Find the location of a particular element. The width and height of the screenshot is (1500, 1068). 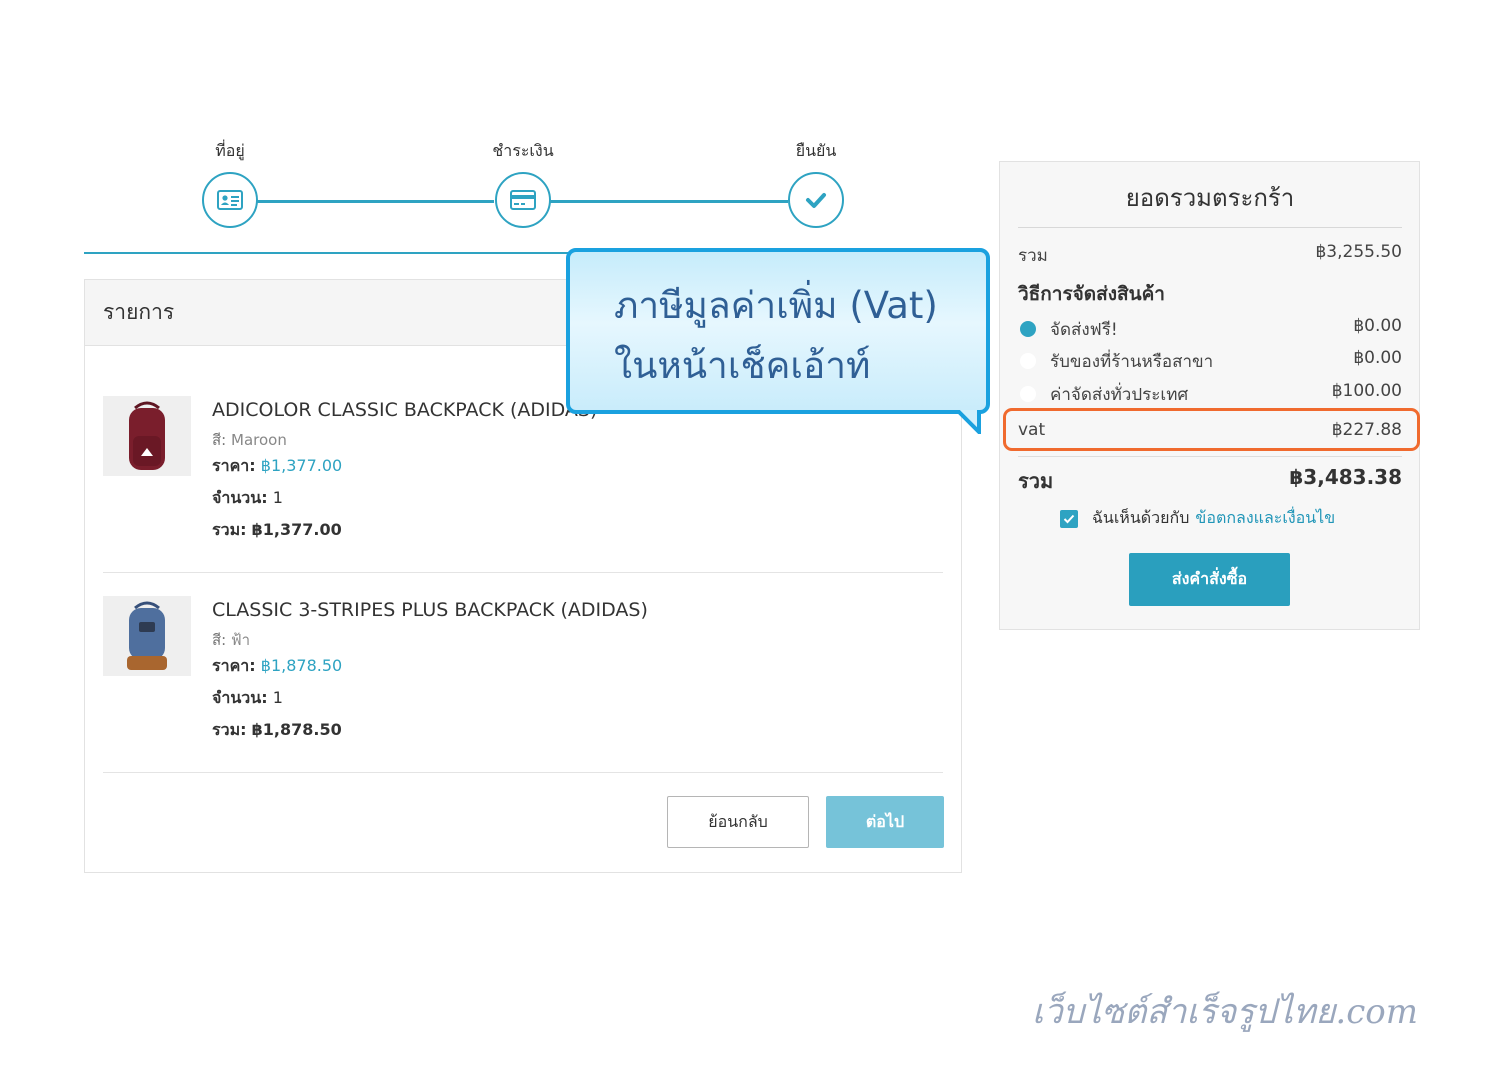

item-total-value: ฿1,878.50 is located at coordinates (296, 729).